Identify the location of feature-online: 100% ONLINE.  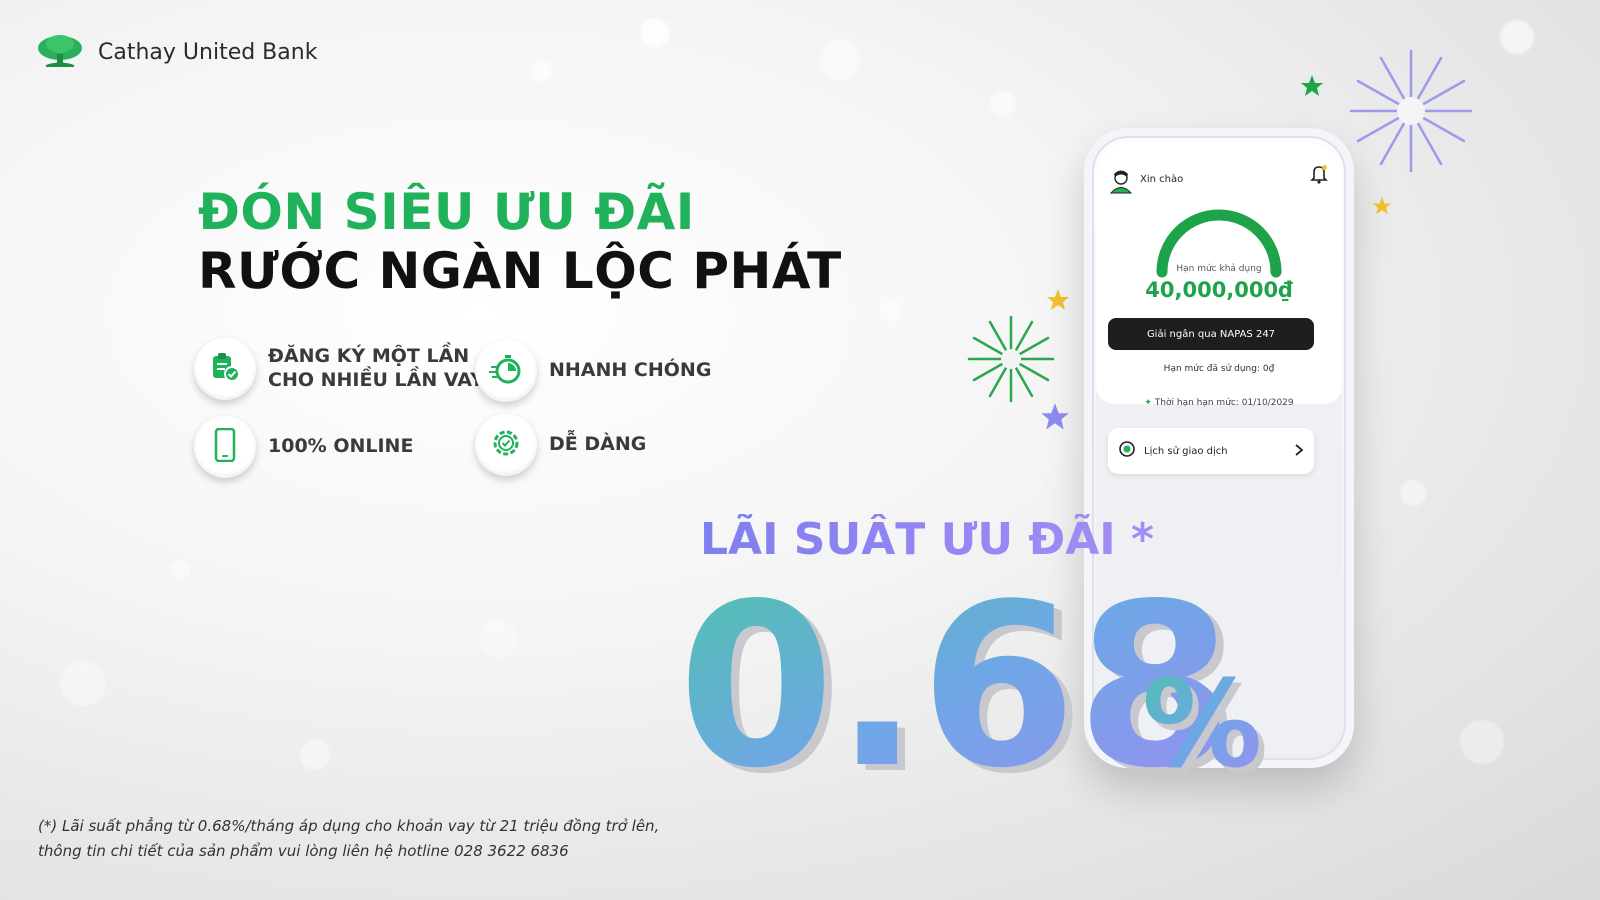
(303, 447).